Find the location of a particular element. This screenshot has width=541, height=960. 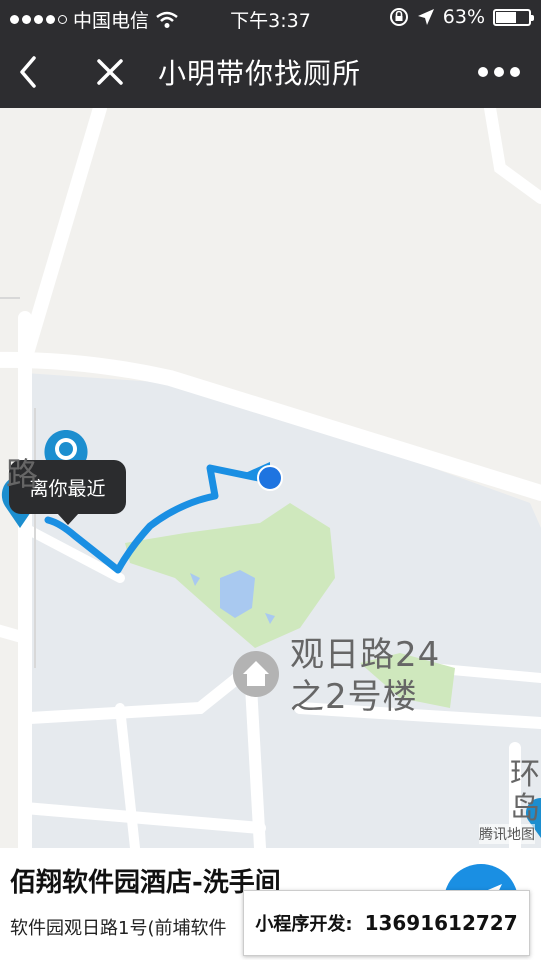

more-dots-icon is located at coordinates (499, 72).